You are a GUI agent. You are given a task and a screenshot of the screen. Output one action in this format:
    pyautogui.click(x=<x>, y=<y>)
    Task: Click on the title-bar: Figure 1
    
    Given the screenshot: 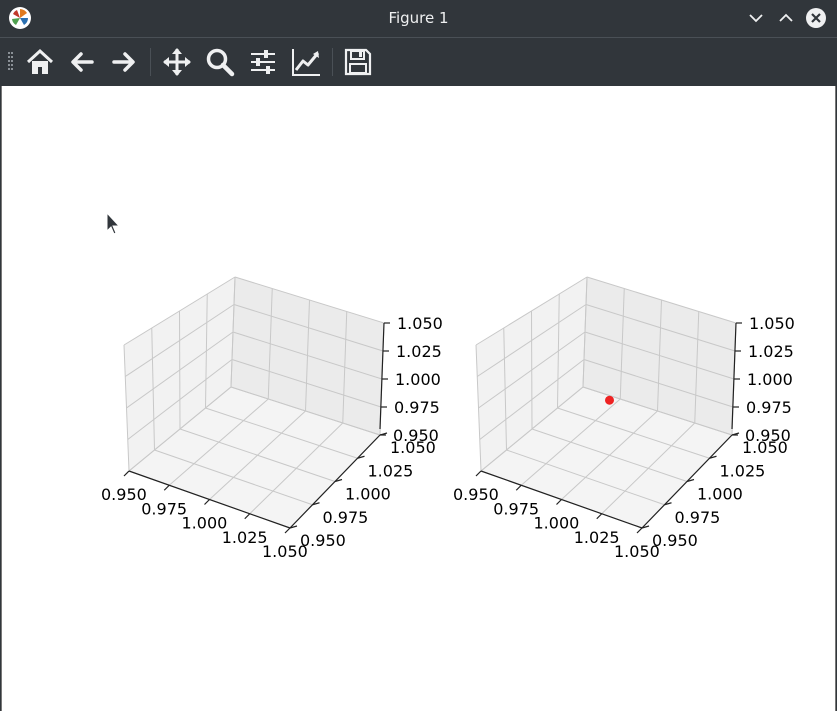 What is the action you would take?
    pyautogui.click(x=418, y=18)
    